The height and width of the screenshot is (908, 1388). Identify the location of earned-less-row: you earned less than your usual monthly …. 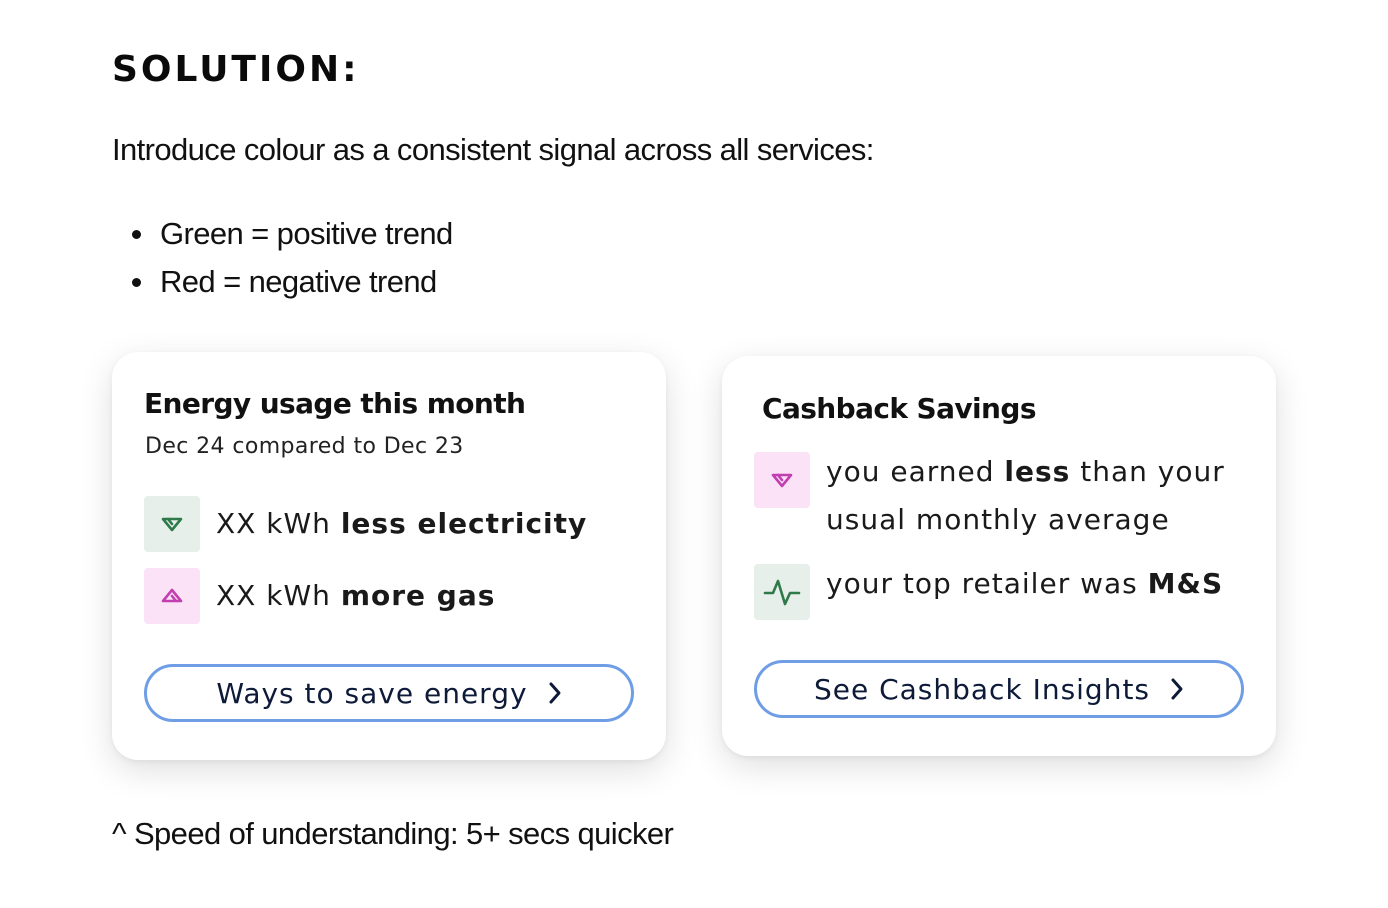
(1004, 498).